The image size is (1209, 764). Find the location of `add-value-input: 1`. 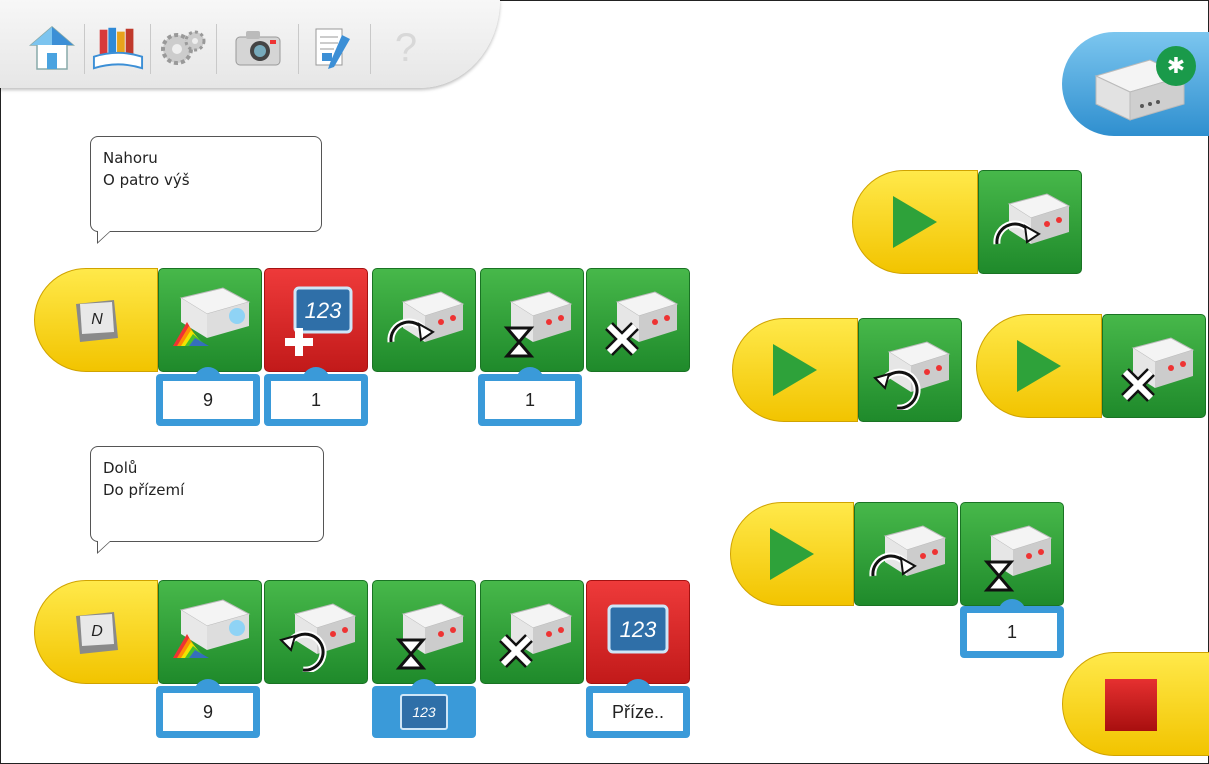

add-value-input: 1 is located at coordinates (316, 396).